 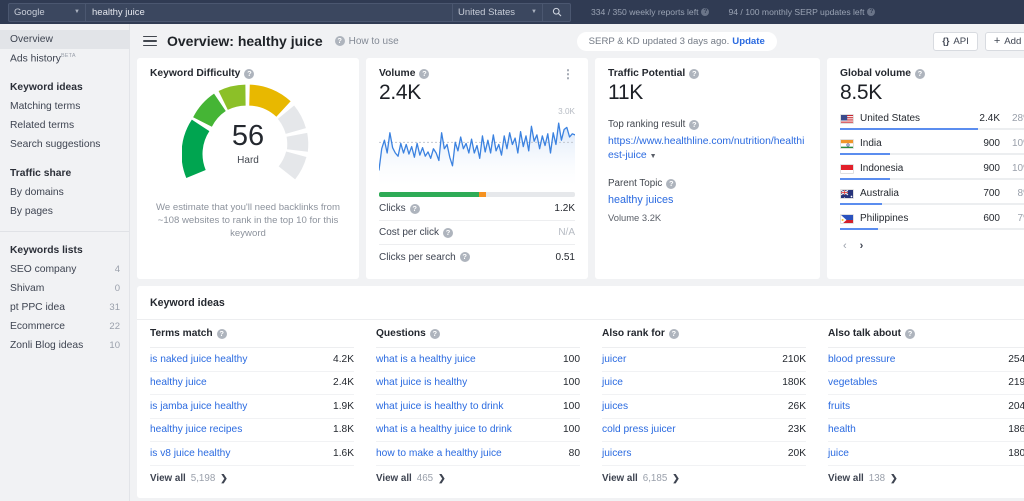 What do you see at coordinates (64, 39) in the screenshot?
I see `sidebar-item-overview: Overview` at bounding box center [64, 39].